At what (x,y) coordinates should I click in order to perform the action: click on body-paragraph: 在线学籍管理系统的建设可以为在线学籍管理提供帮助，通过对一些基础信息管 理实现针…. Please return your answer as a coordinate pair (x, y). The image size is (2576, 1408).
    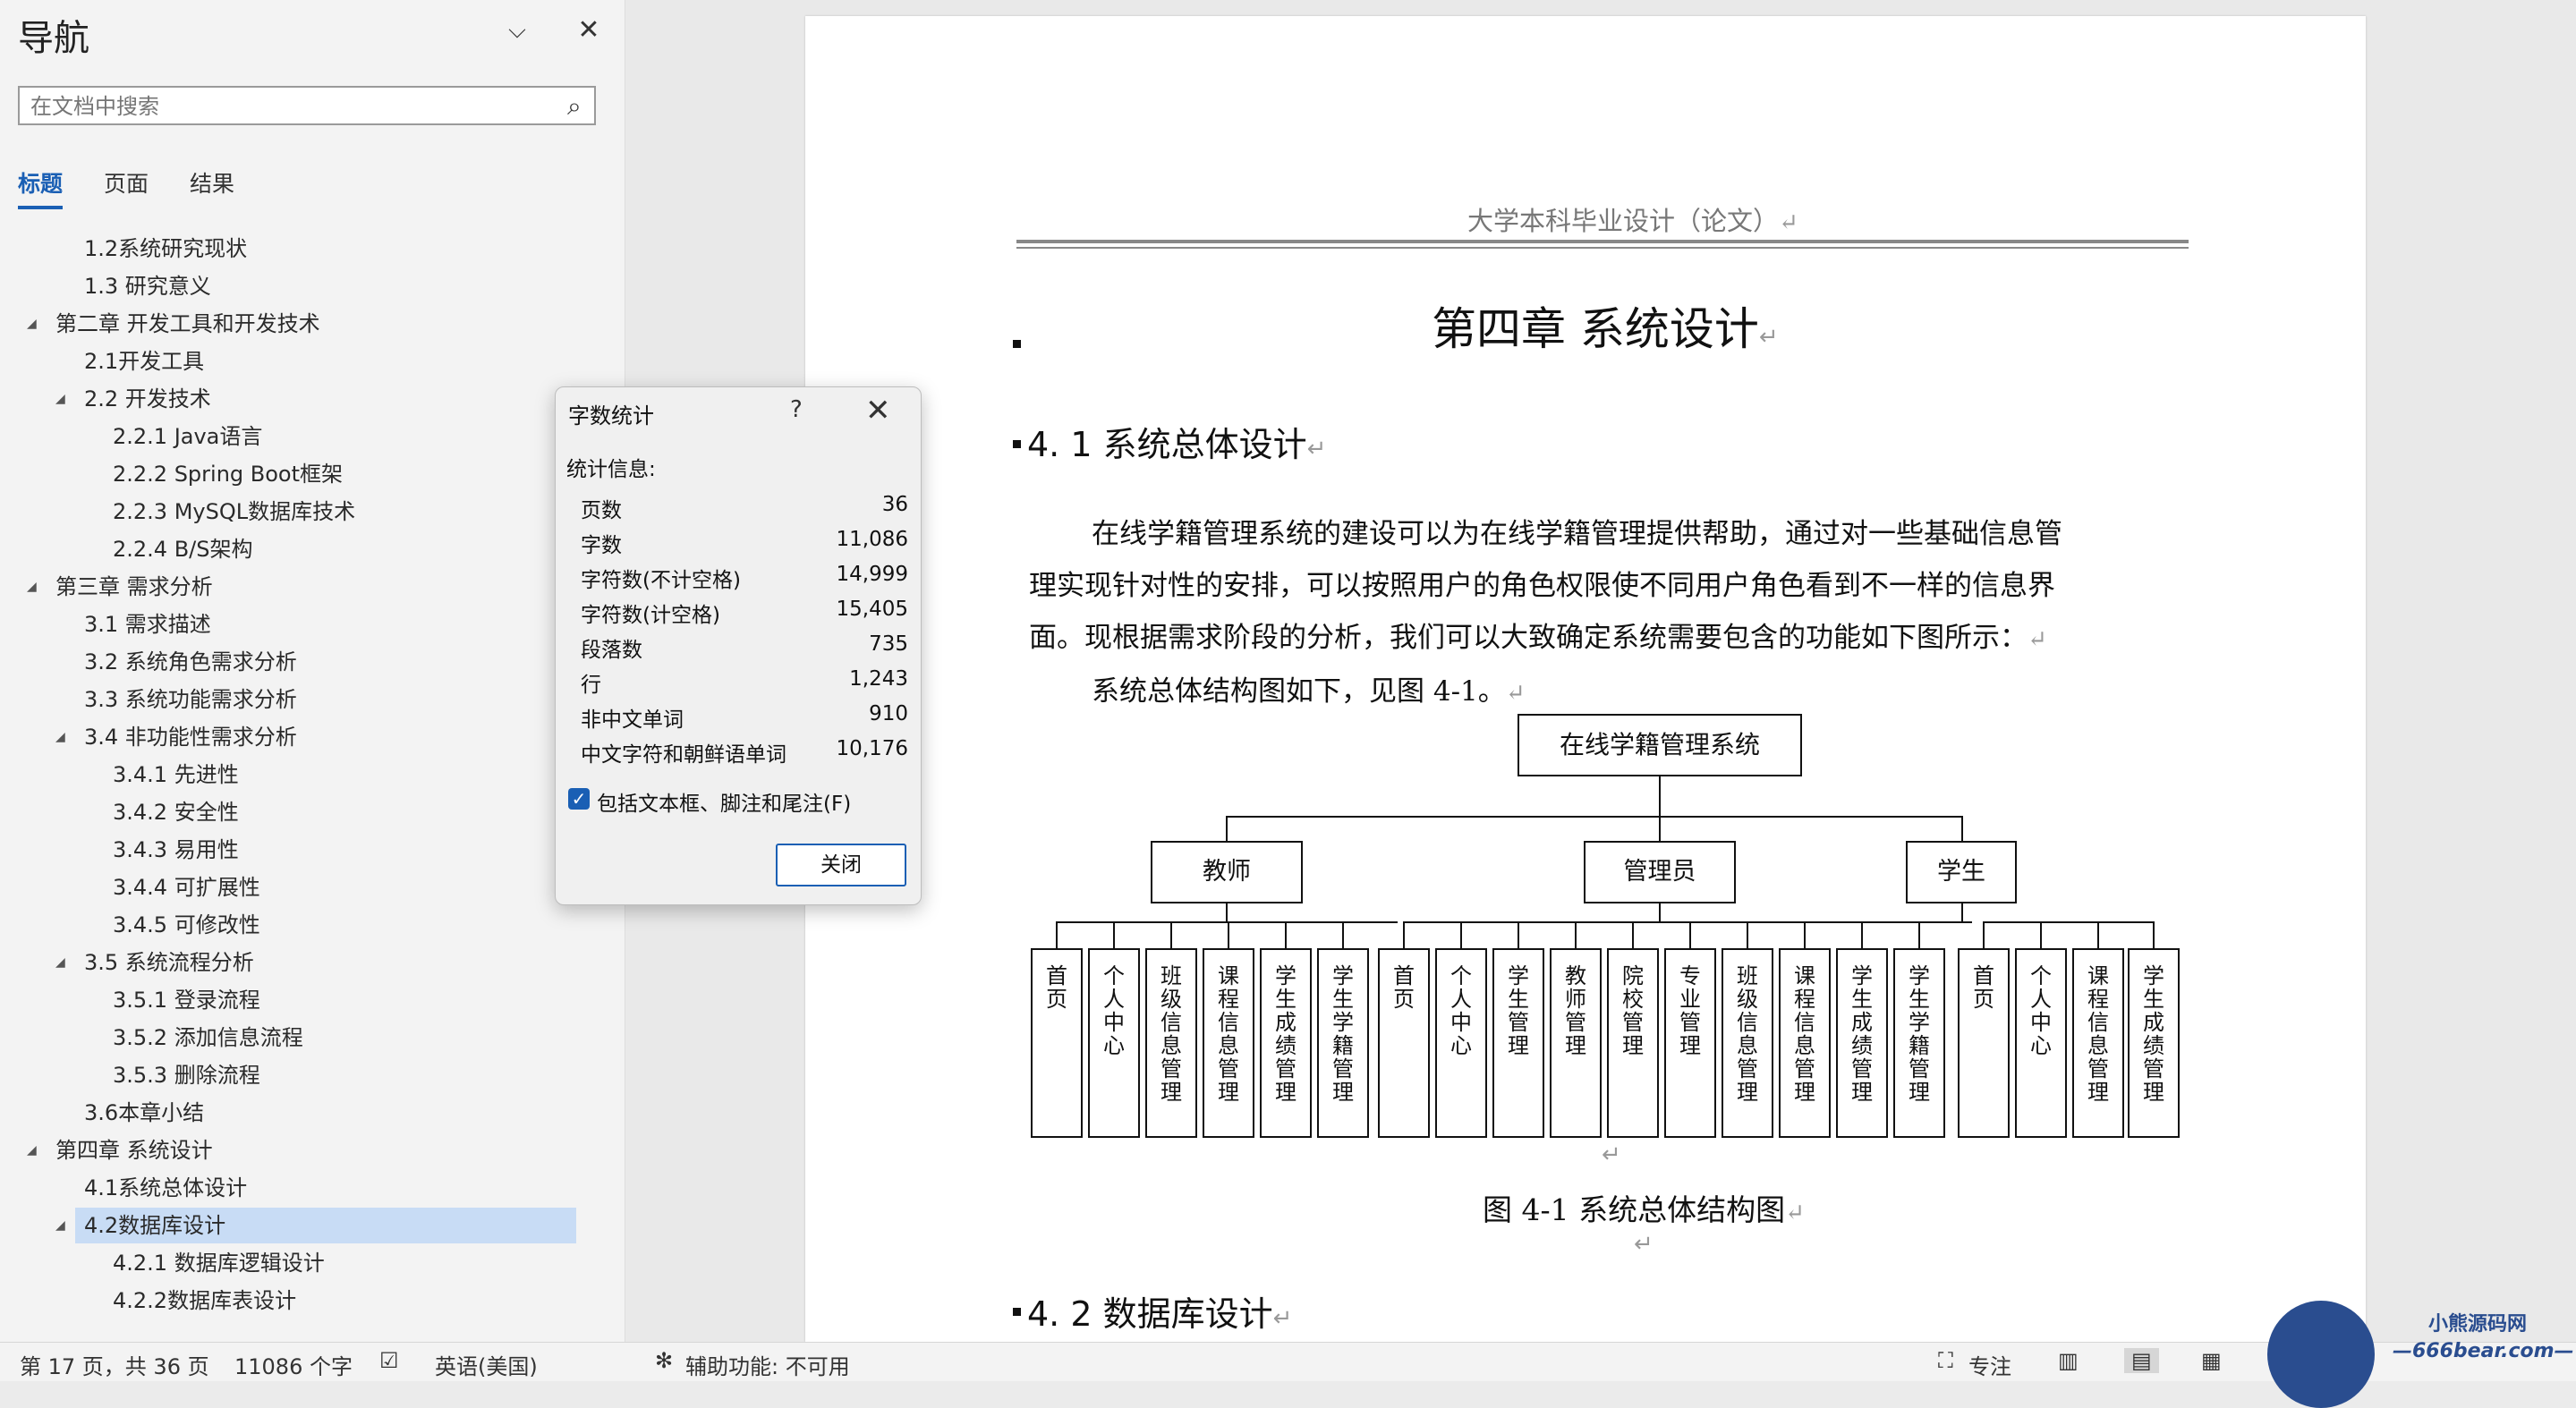
    Looking at the image, I should click on (1561, 614).